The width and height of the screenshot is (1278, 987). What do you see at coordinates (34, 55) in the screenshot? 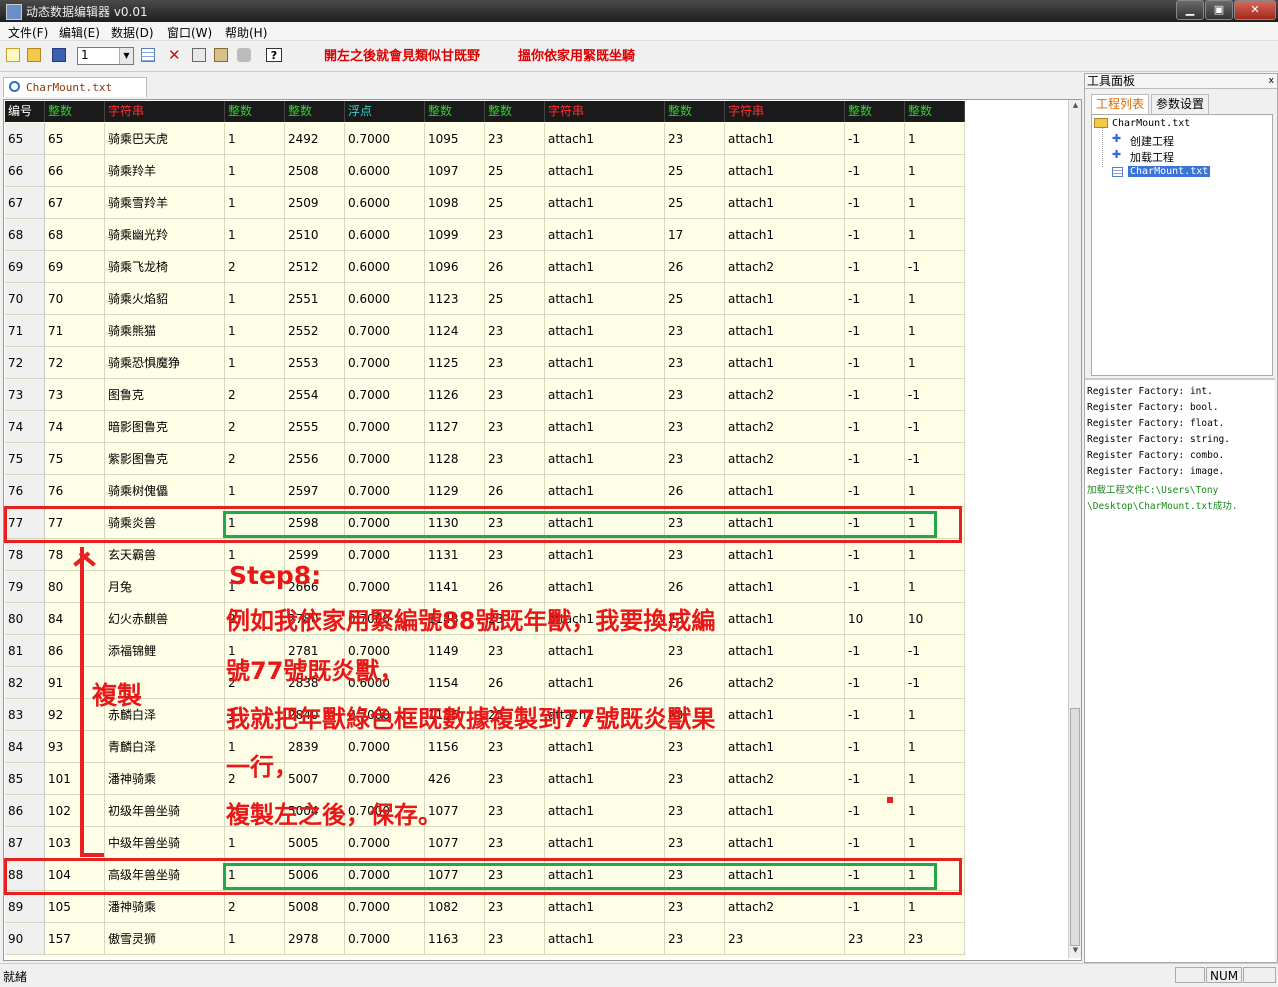
I see `open-folder-icon` at bounding box center [34, 55].